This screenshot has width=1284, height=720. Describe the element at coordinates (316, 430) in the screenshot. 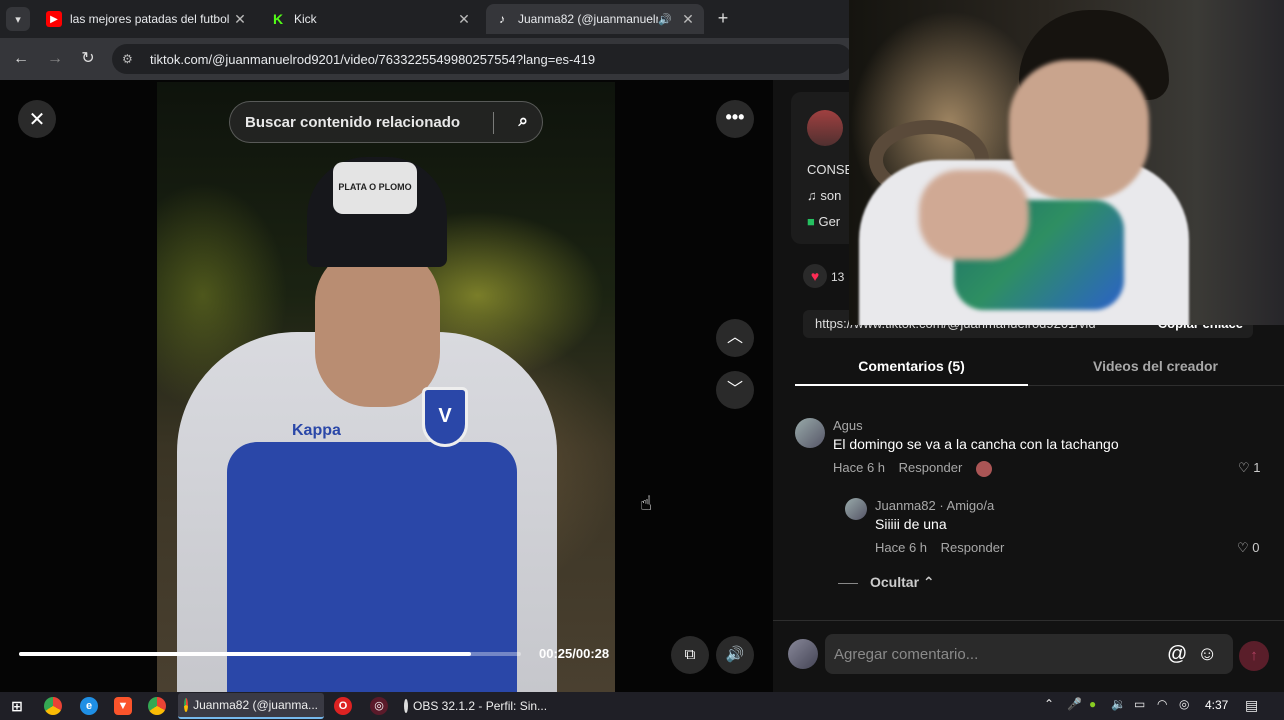

I see `brand-logo: Kappa` at that location.